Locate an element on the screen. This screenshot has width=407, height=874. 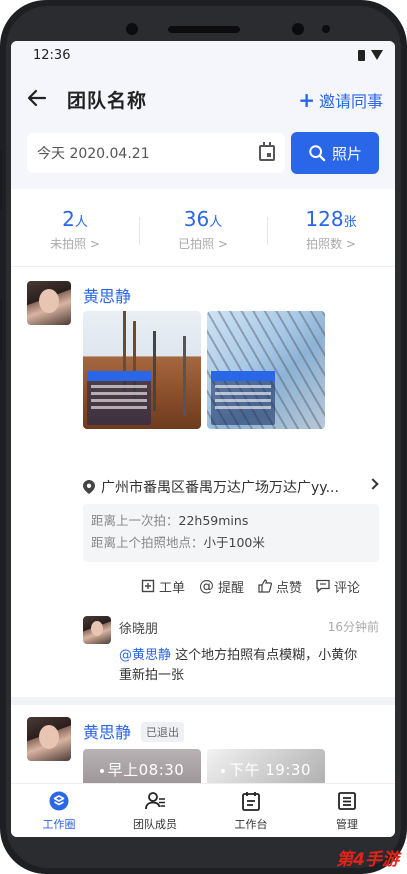
distance-label: 距离上个拍照地点： is located at coordinates (147, 542).